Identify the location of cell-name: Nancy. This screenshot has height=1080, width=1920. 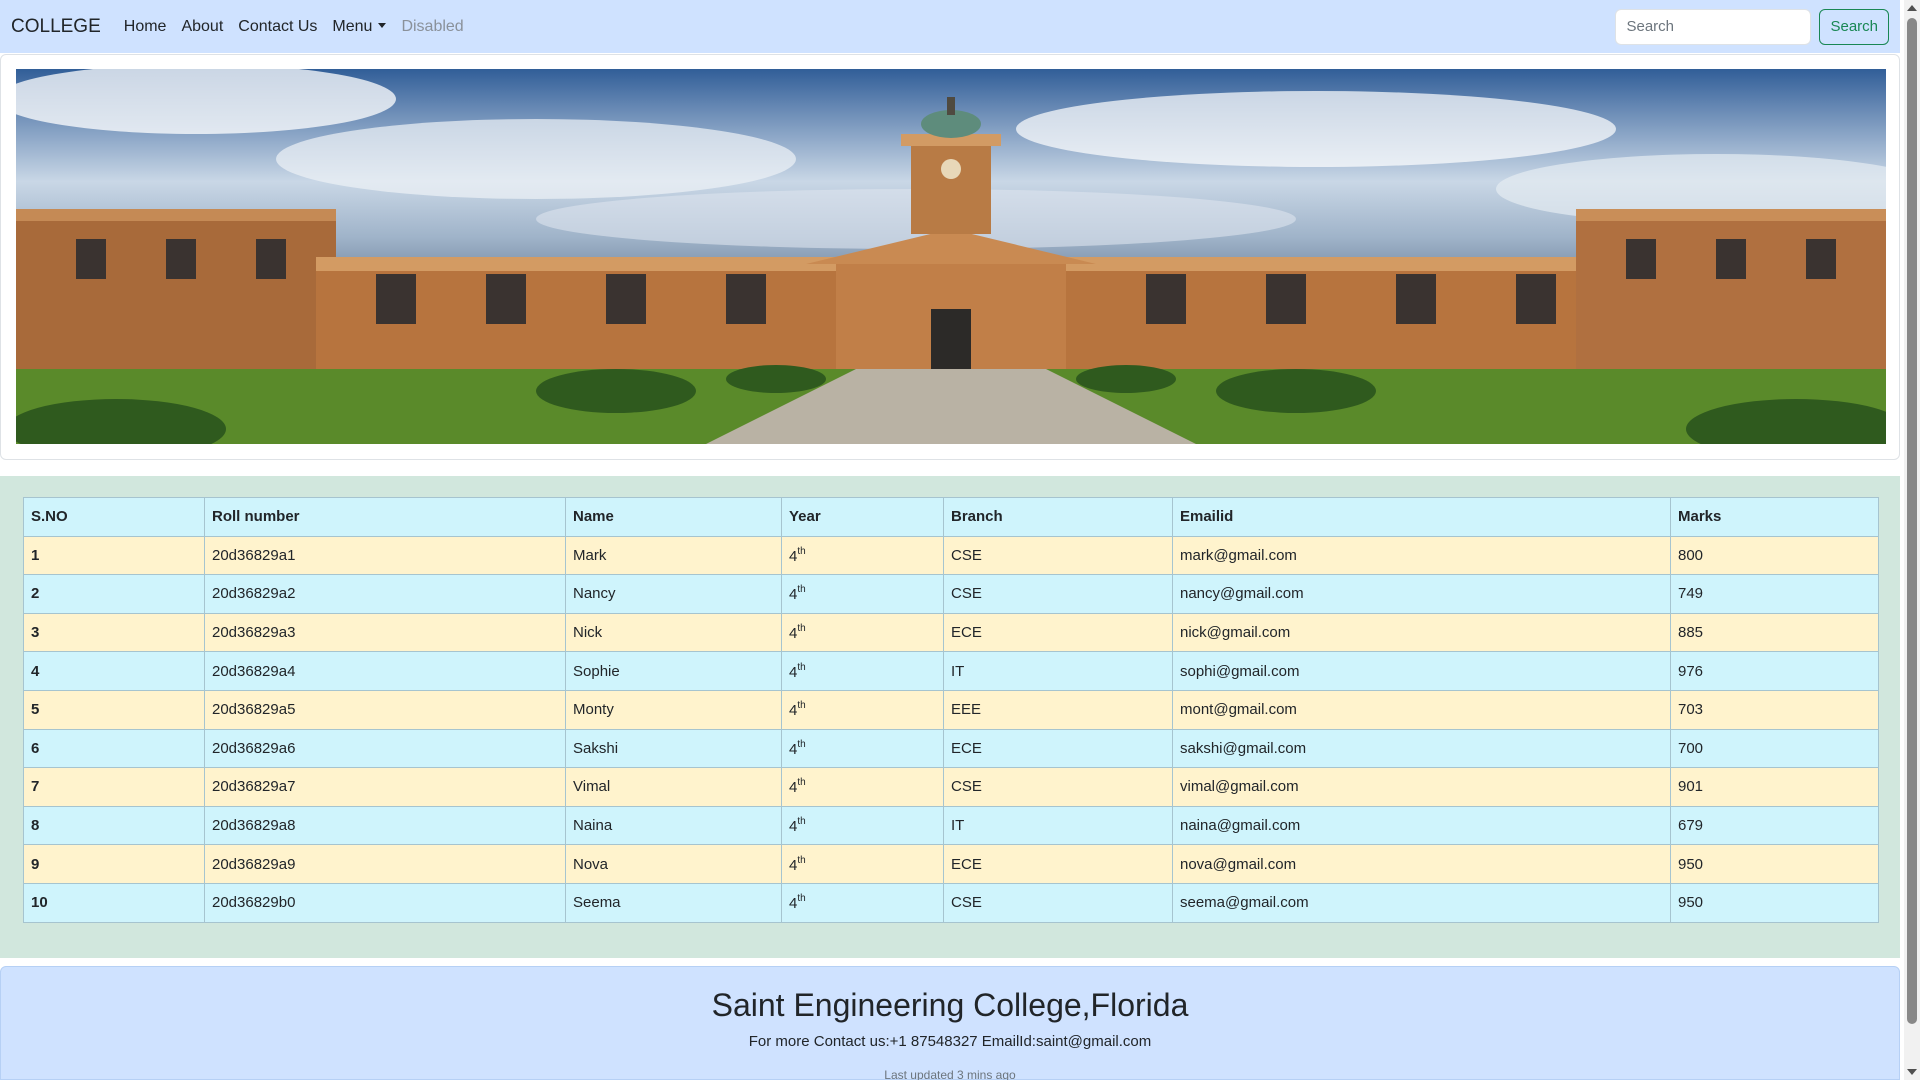
(673, 594).